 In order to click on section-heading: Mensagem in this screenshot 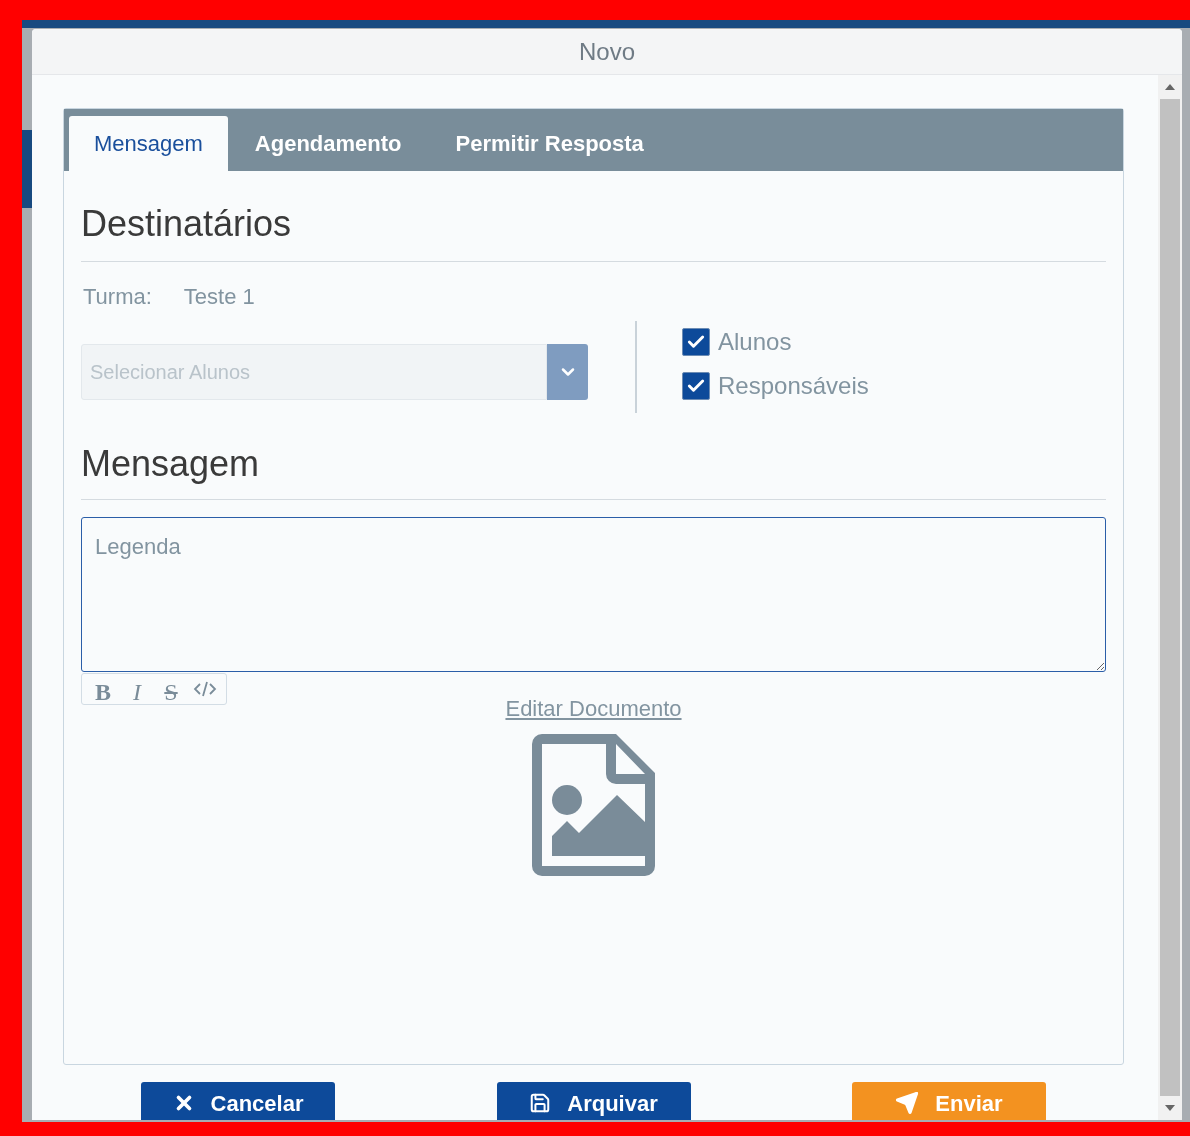, I will do `click(171, 464)`.